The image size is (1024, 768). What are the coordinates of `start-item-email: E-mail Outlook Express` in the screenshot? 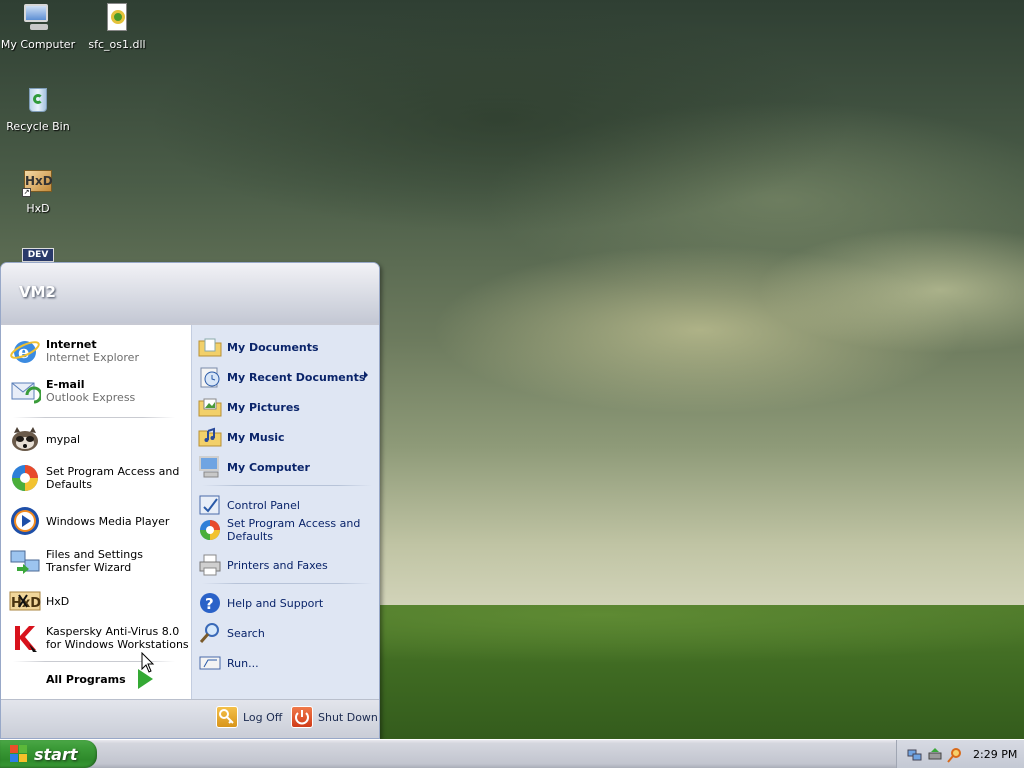 It's located at (99, 391).